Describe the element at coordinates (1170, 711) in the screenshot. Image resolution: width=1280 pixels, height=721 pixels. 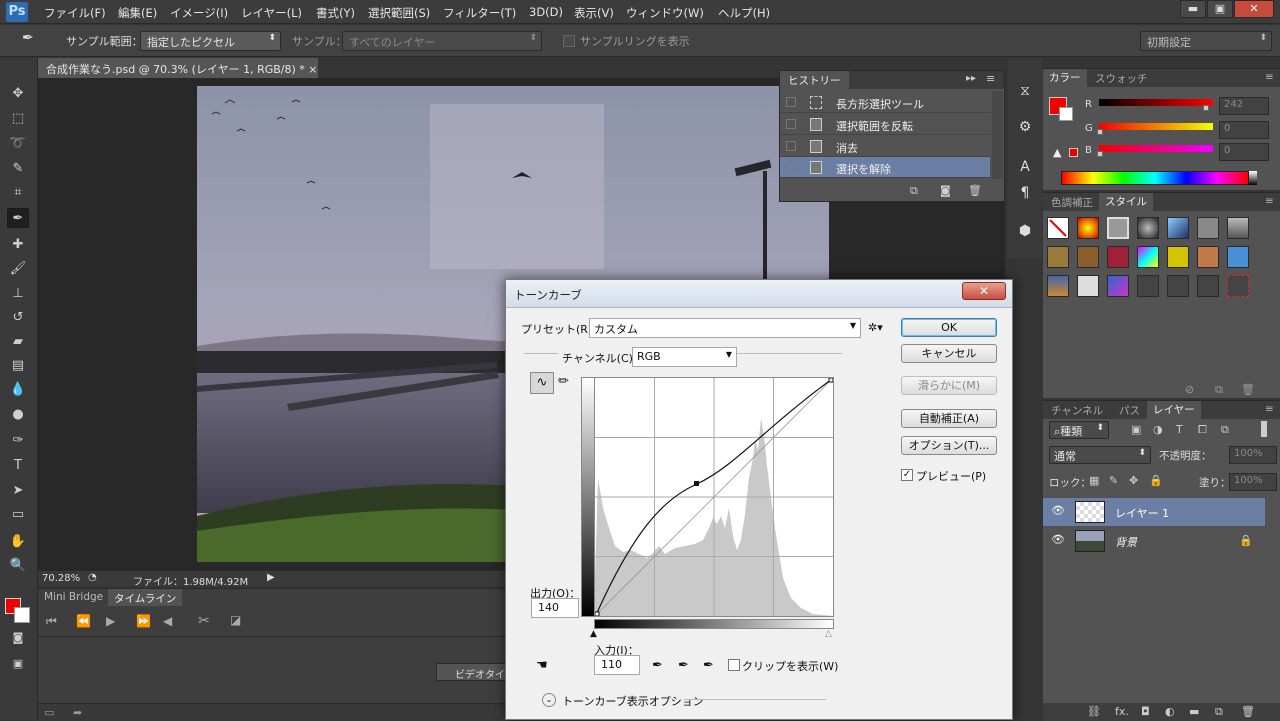
I see `adjustment-layer-icon: ◐` at that location.